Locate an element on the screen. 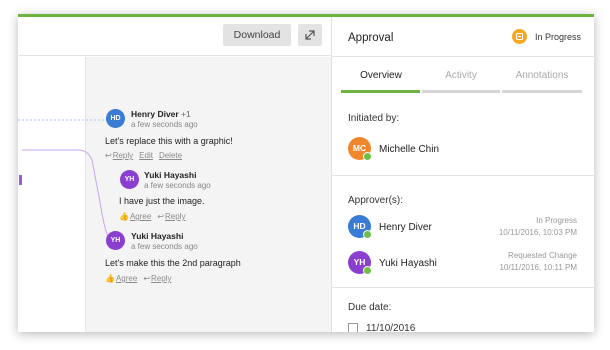 The height and width of the screenshot is (350, 610). tab-activity: Activity is located at coordinates (461, 75).